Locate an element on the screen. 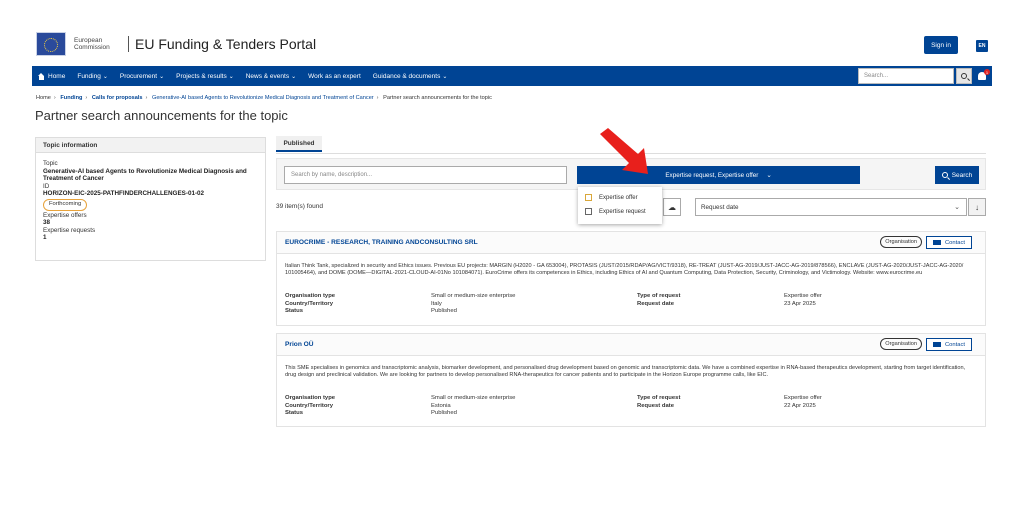 The width and height of the screenshot is (1024, 511). cloud-download-button: ☁ is located at coordinates (672, 207).